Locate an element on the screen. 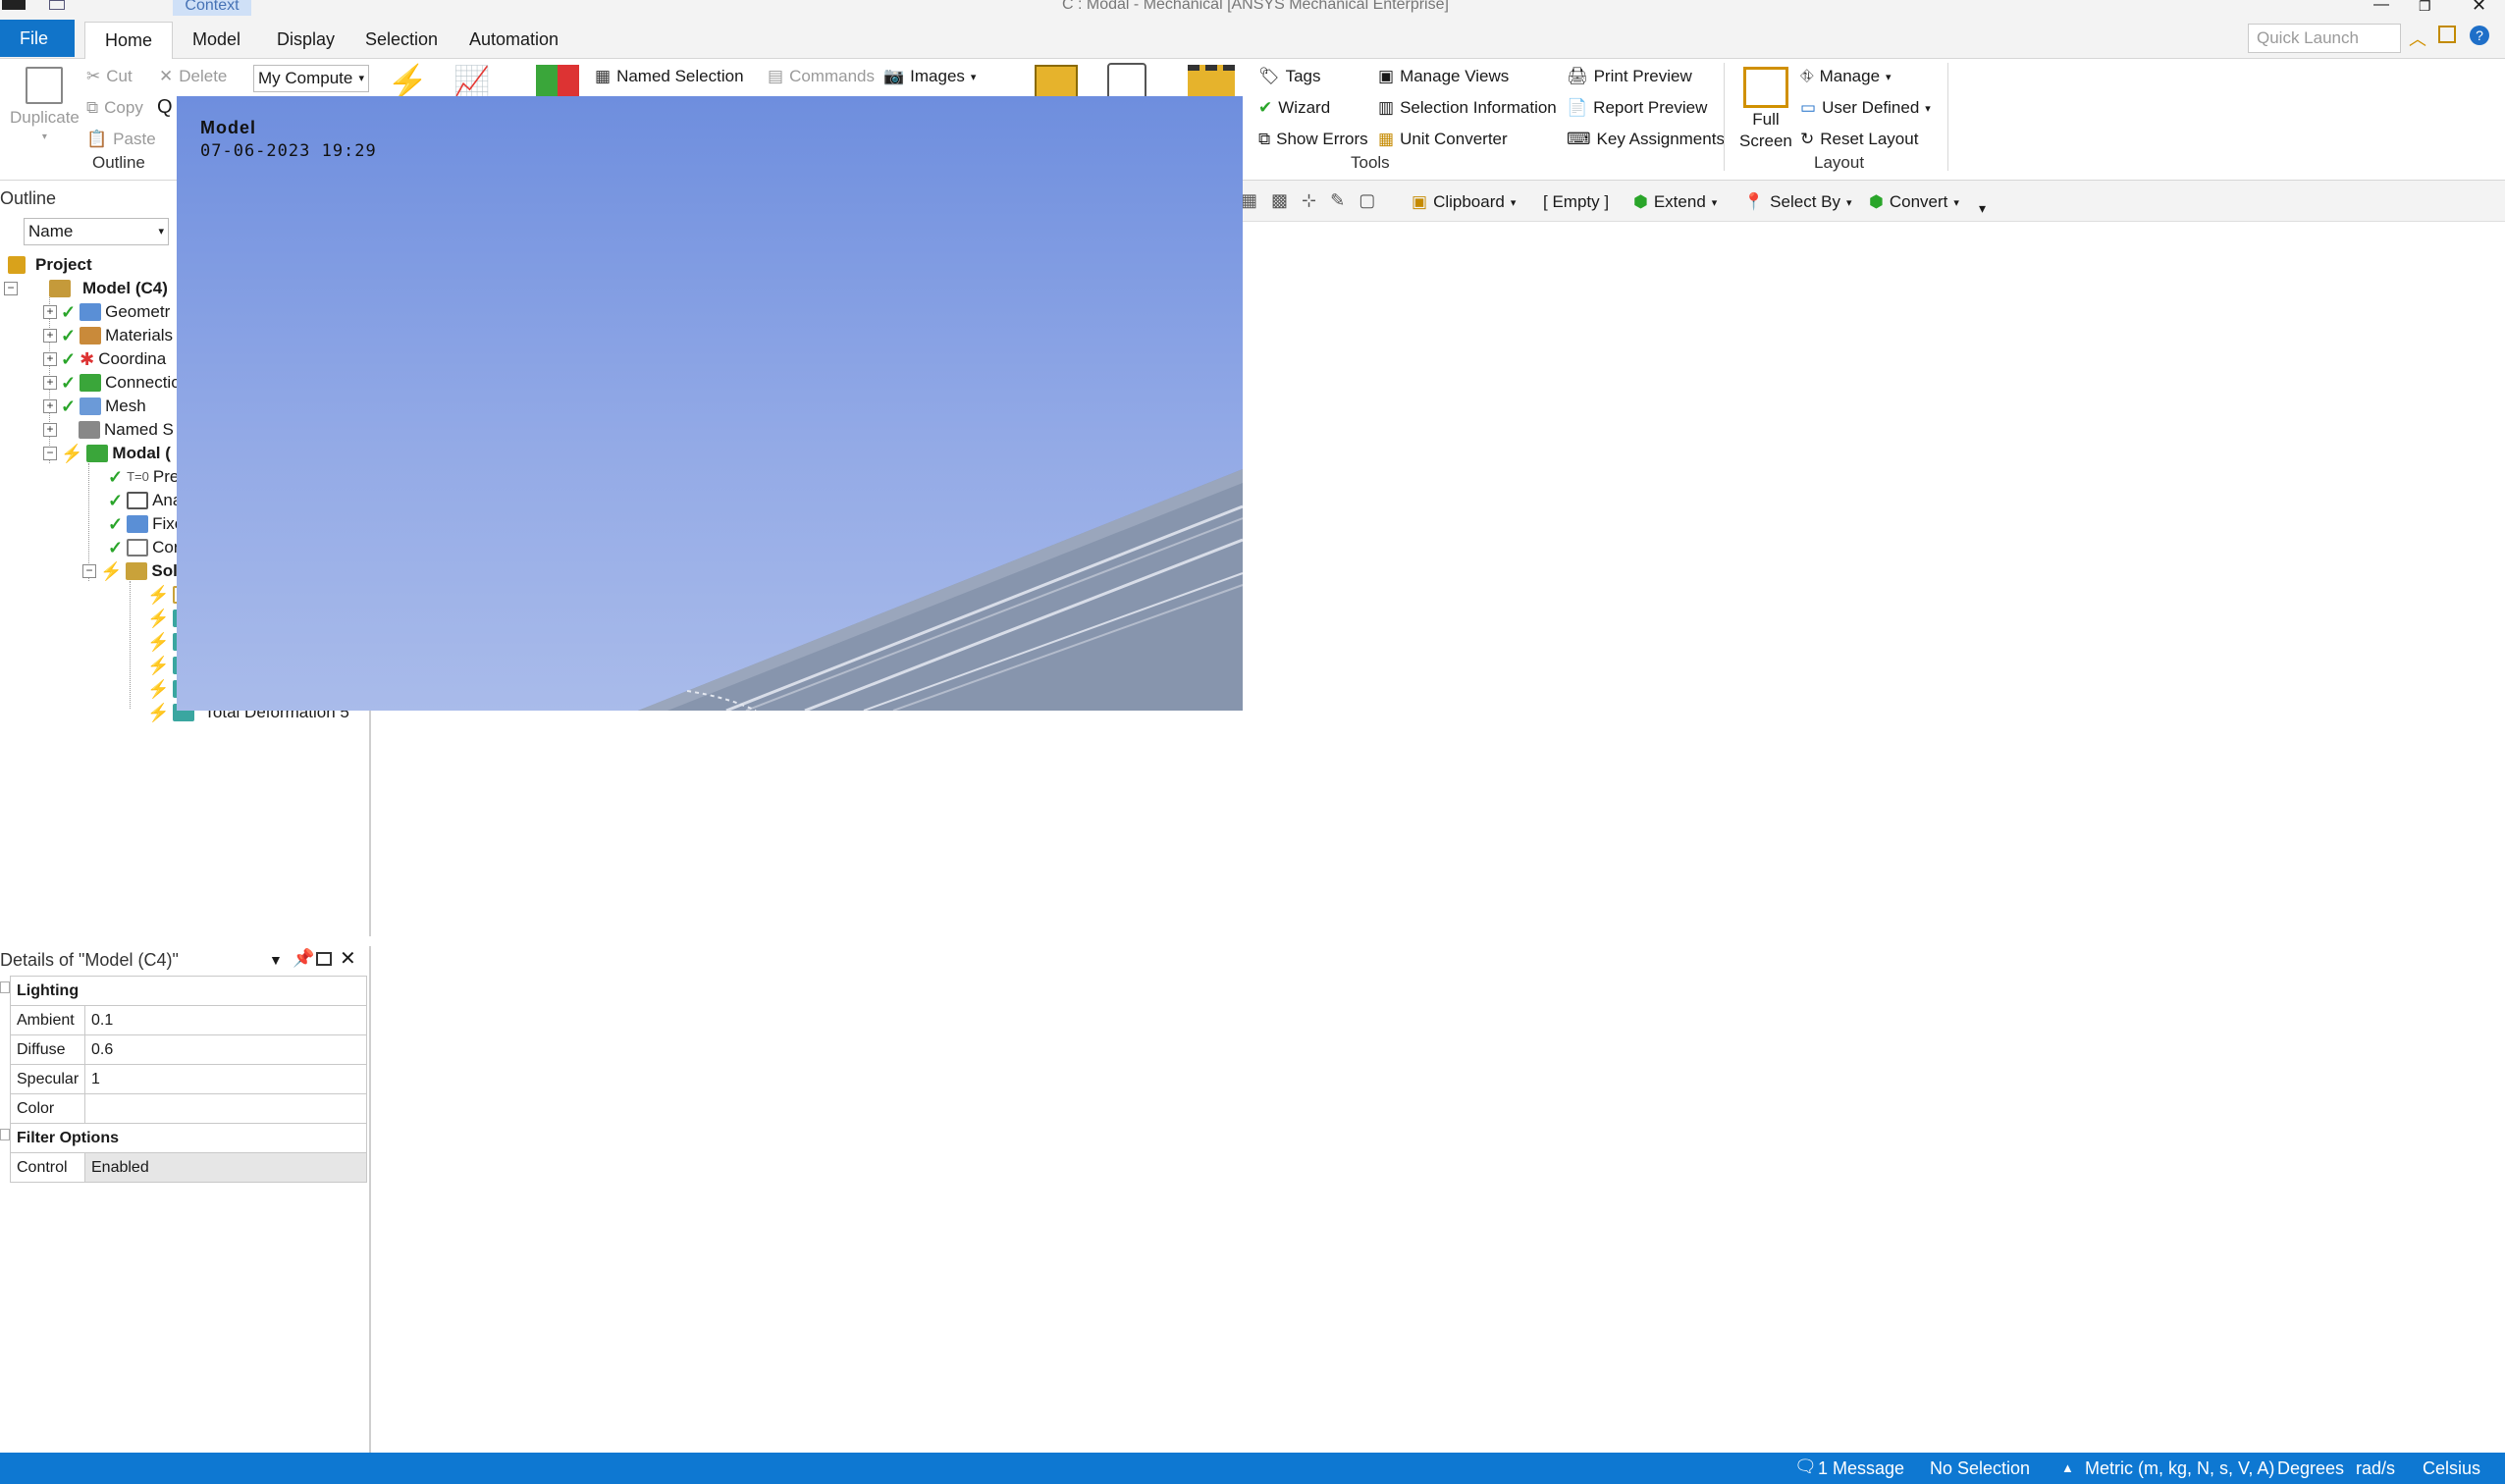 The width and height of the screenshot is (2505, 1484). close-icon: ✕ is located at coordinates (348, 958).